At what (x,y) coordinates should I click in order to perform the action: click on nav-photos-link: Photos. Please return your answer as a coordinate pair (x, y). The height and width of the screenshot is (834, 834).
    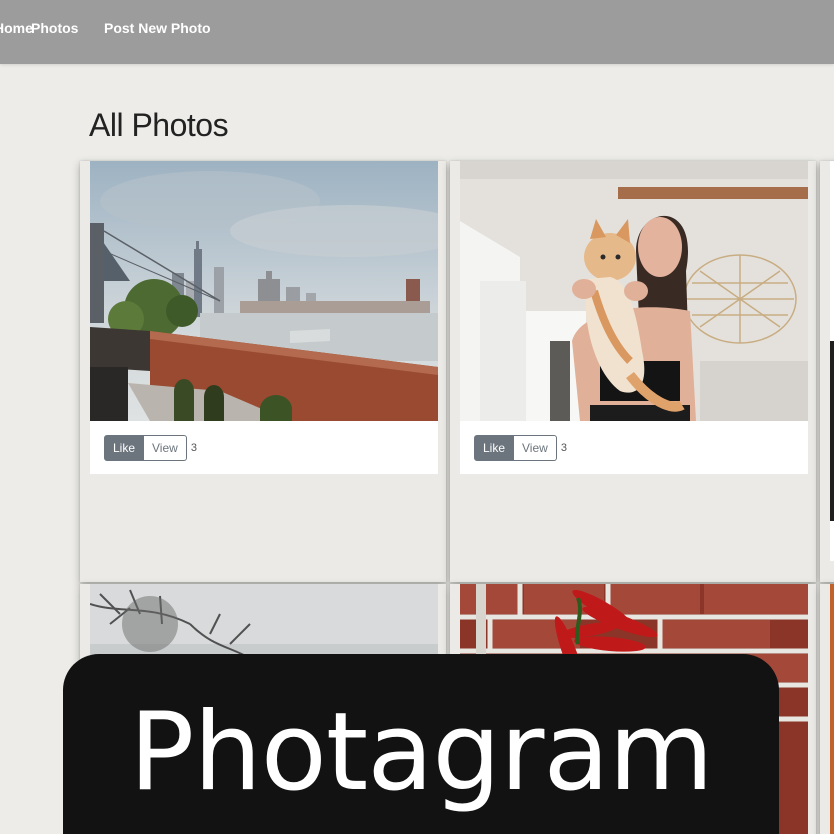
    Looking at the image, I should click on (54, 28).